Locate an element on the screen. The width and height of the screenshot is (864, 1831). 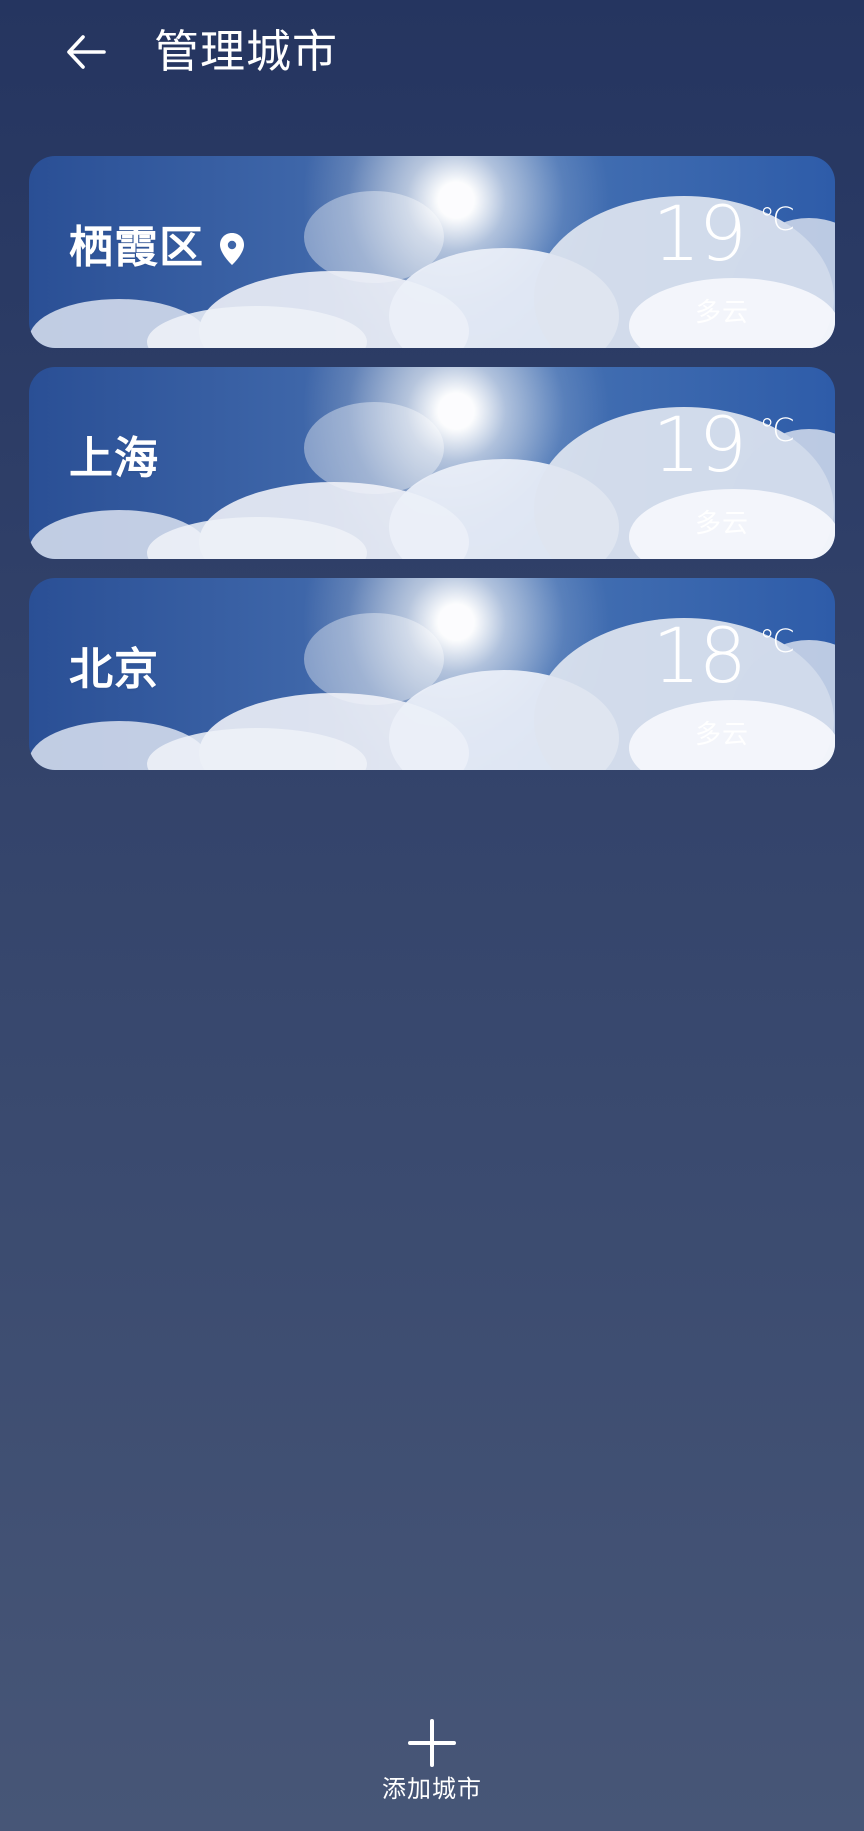
city-name-group: 上海 is located at coordinates (114, 459).